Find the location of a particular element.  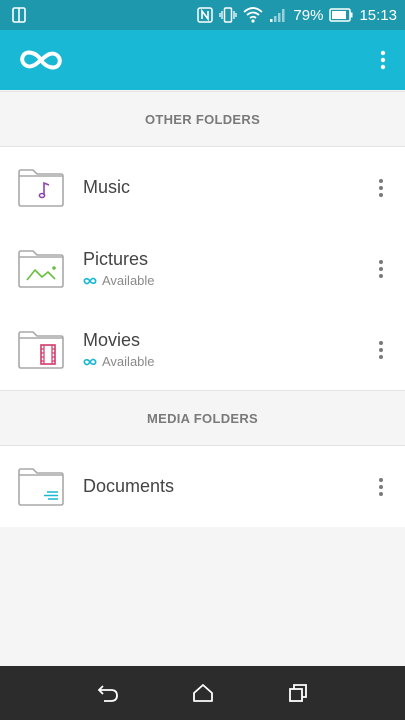

folder-name: Pictures is located at coordinates (116, 259).